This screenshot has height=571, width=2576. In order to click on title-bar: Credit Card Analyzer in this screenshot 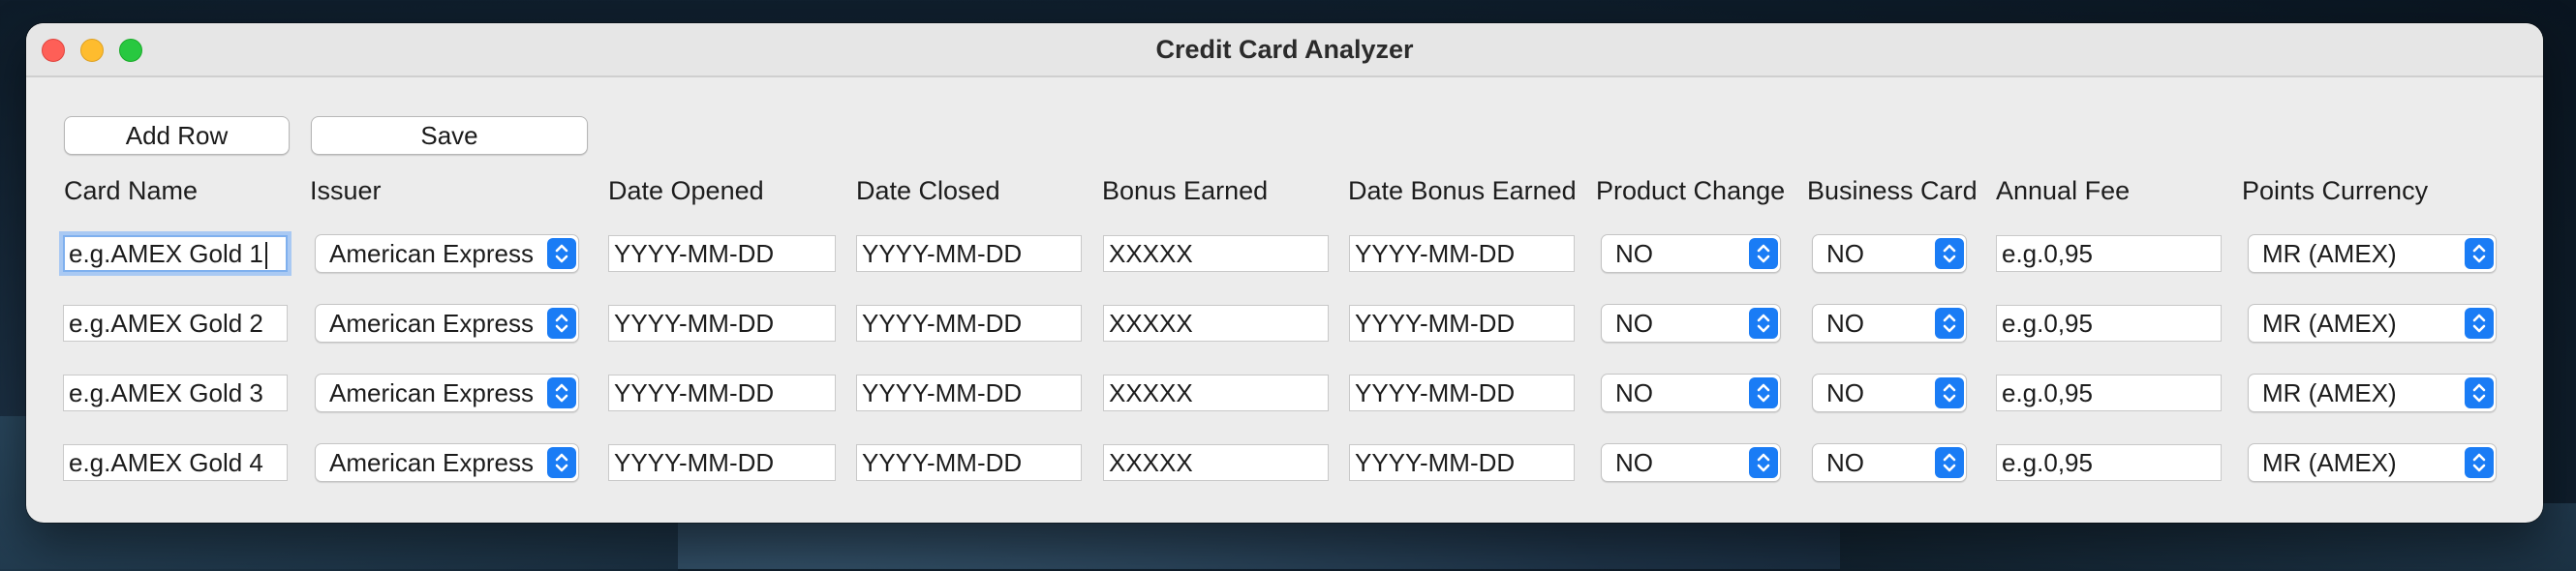, I will do `click(1284, 50)`.